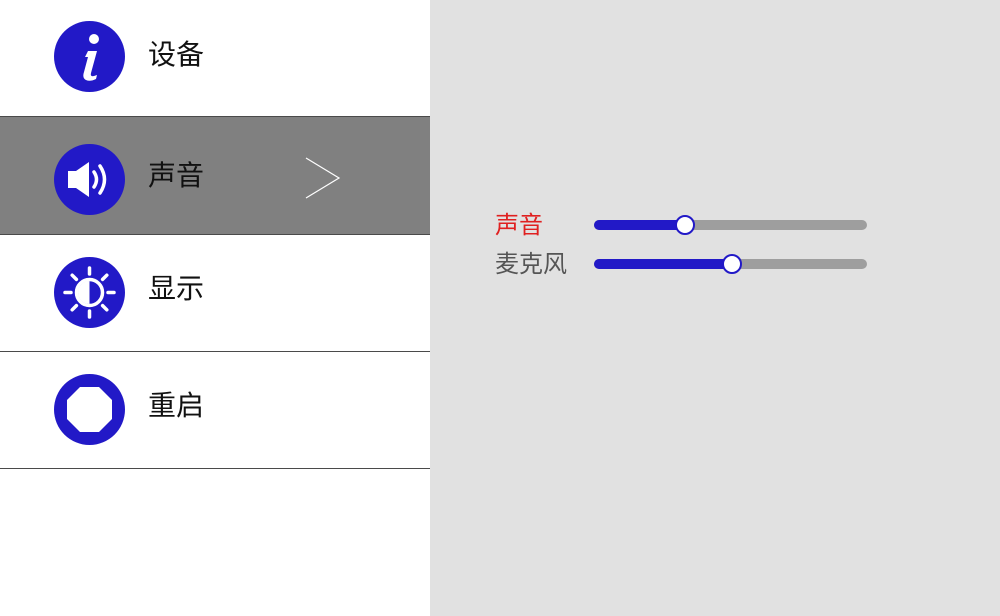  What do you see at coordinates (89, 179) in the screenshot?
I see `speaker-icon` at bounding box center [89, 179].